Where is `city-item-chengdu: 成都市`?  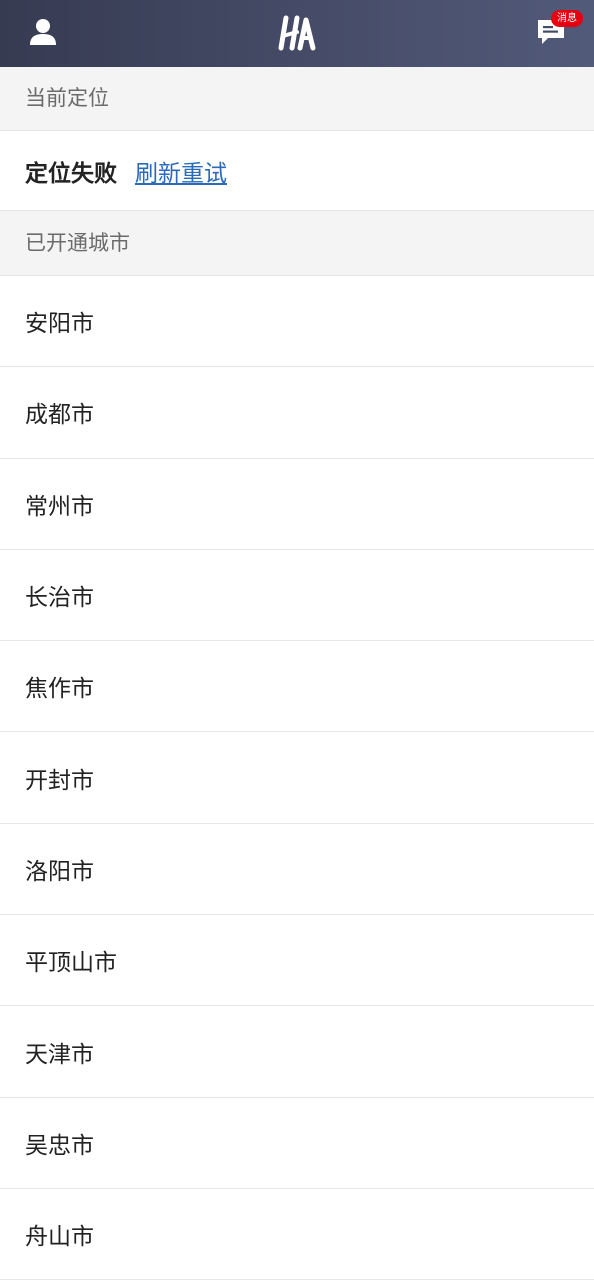 city-item-chengdu: 成都市 is located at coordinates (297, 413).